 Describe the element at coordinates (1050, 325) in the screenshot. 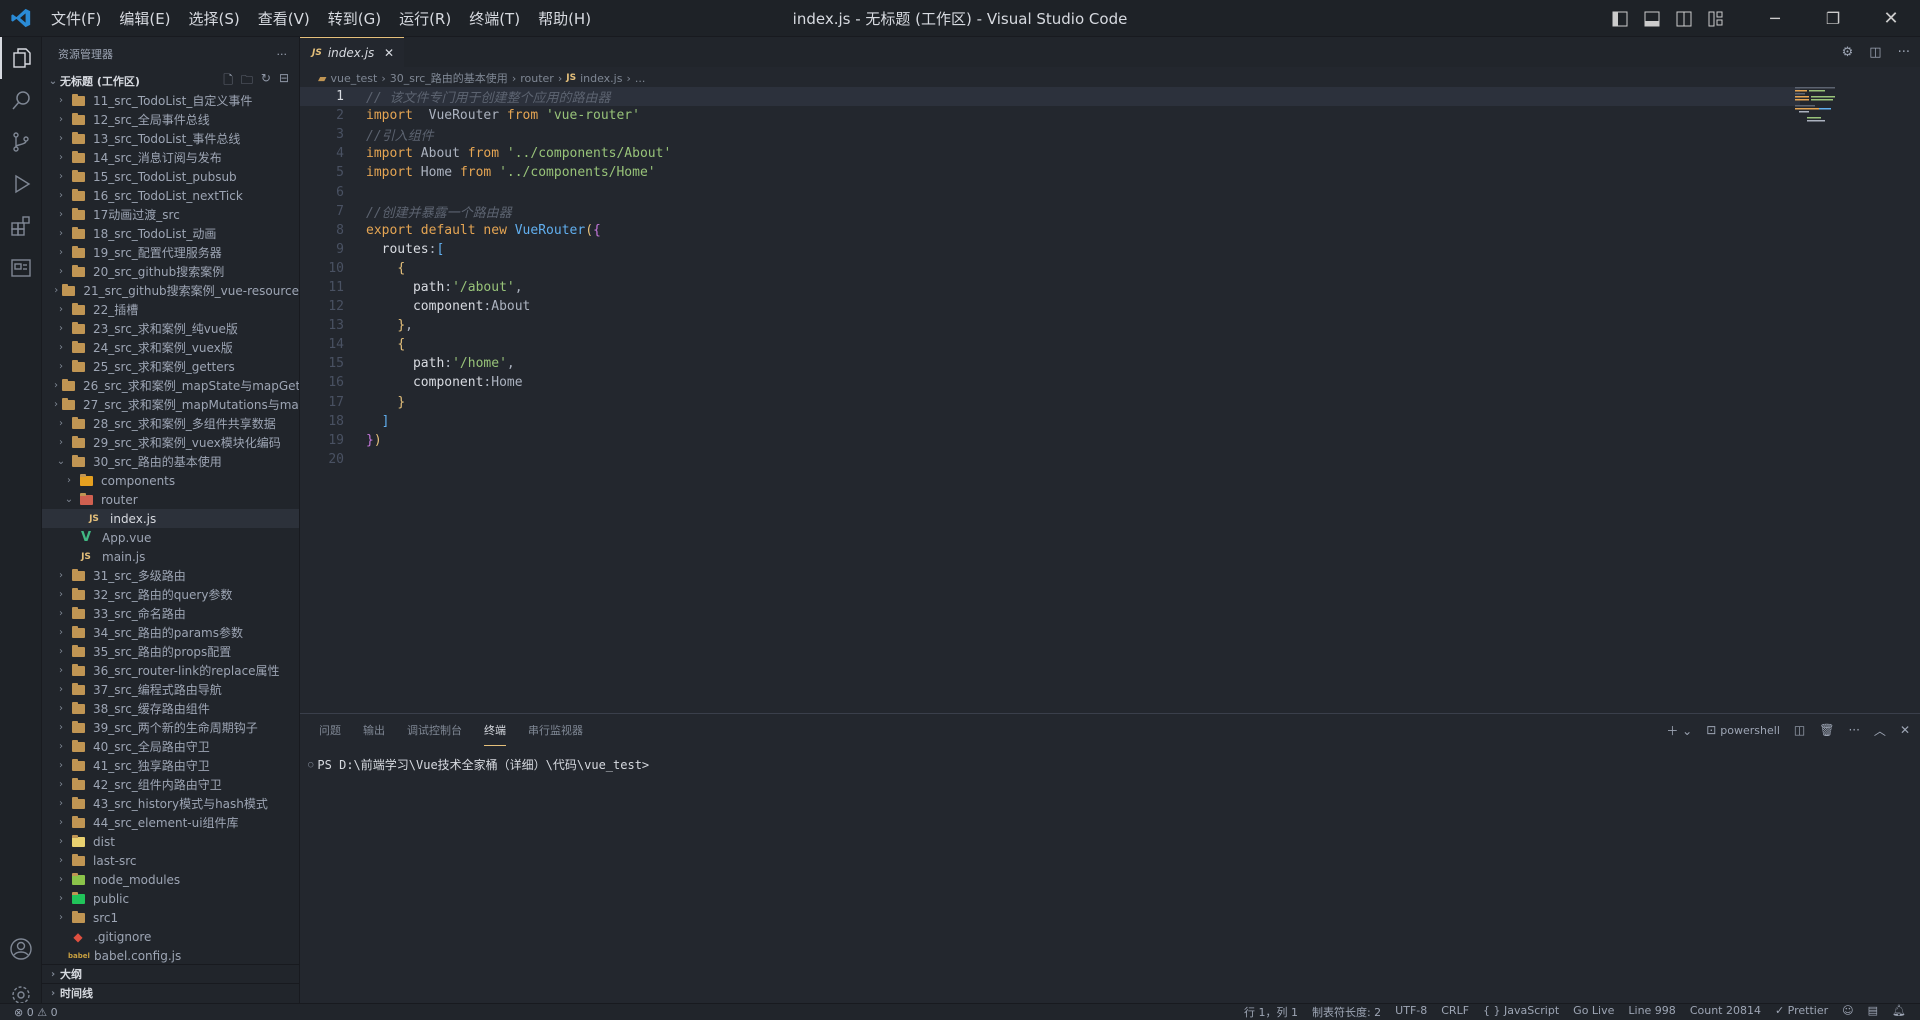

I see `code-line: 13 },` at that location.